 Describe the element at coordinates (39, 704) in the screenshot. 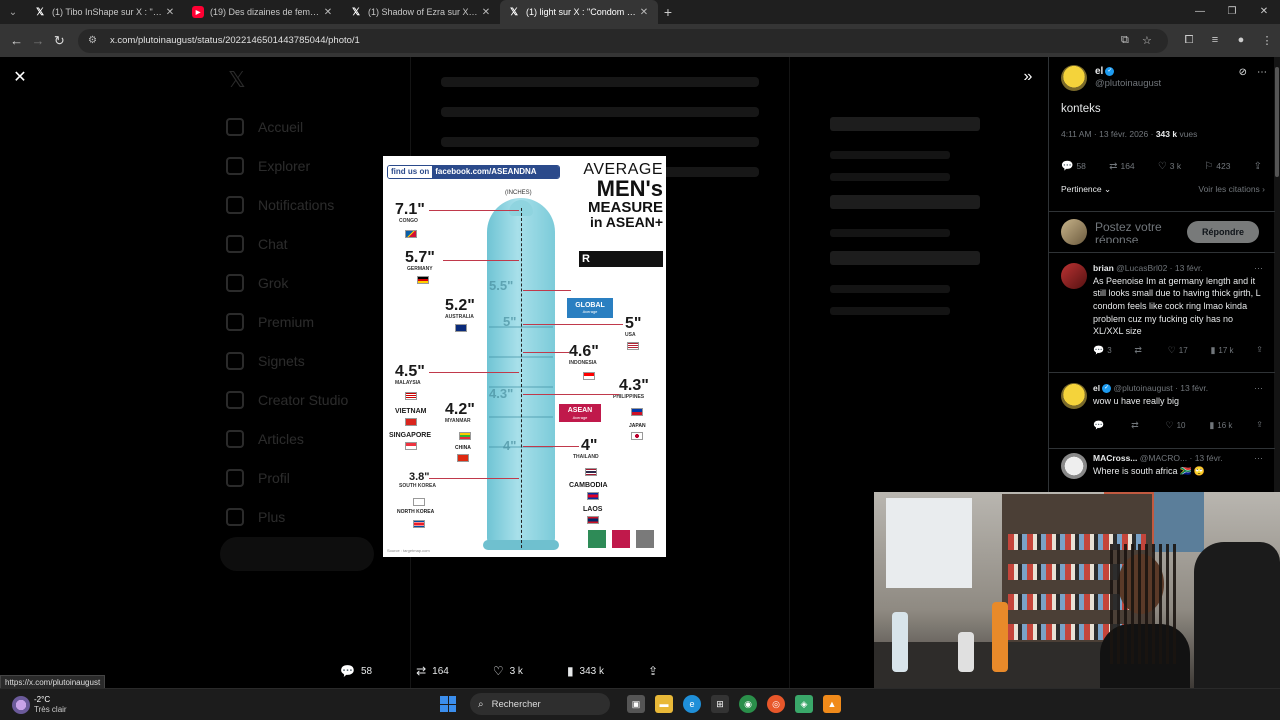

I see `weather-widget: -2°C Très clair` at that location.